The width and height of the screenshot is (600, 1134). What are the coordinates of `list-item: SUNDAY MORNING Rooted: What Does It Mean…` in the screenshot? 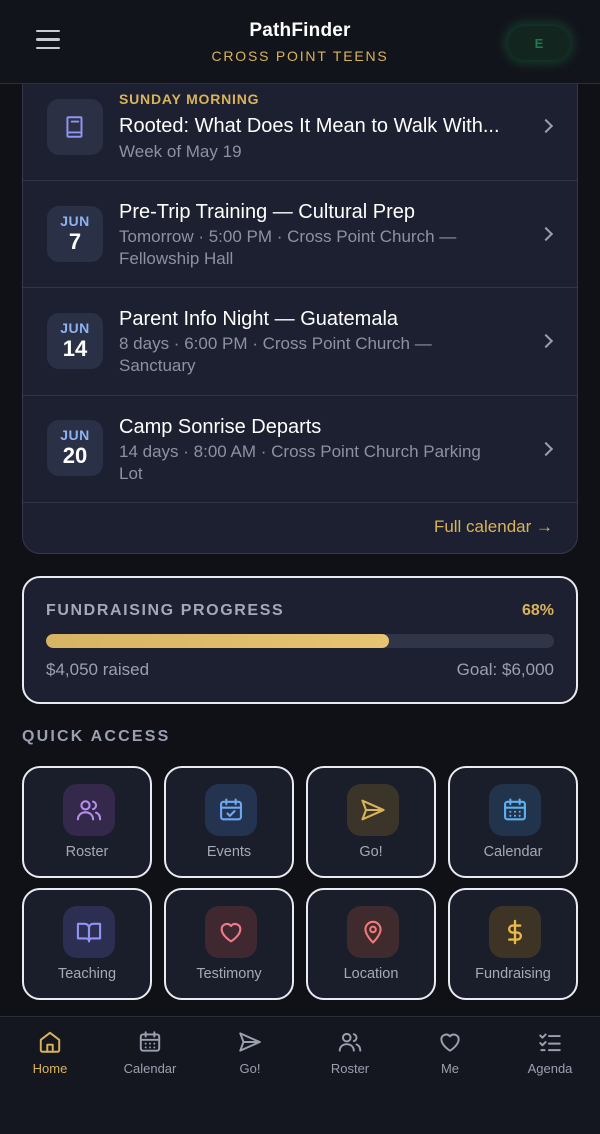 It's located at (300, 126).